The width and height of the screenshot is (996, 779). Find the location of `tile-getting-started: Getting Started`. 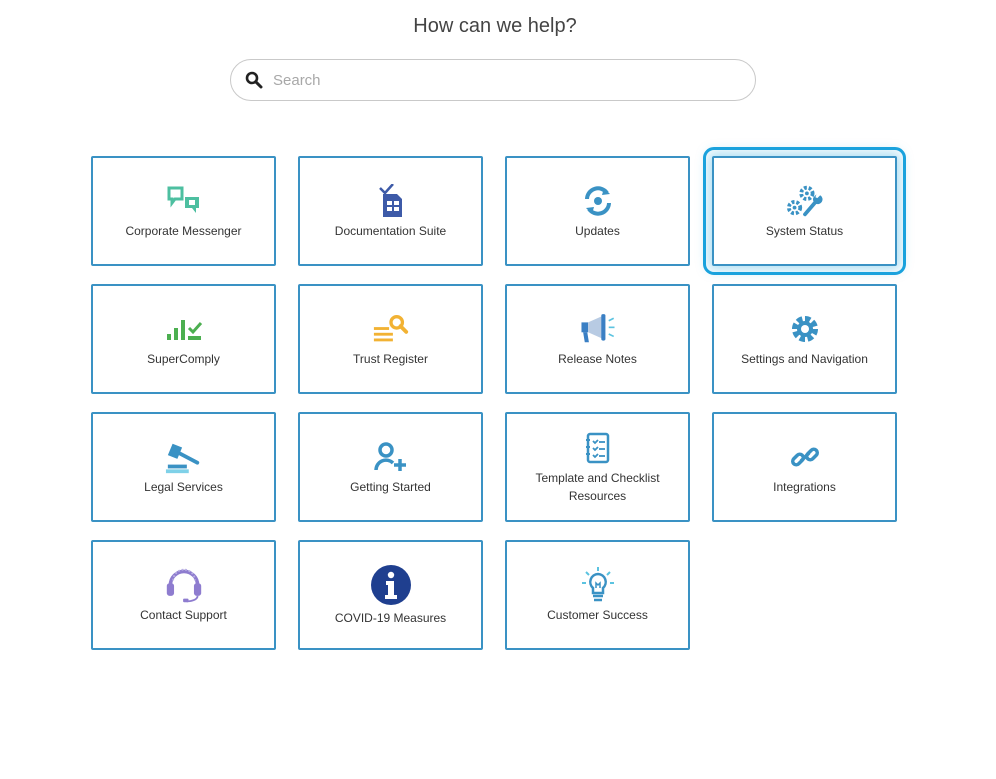

tile-getting-started: Getting Started is located at coordinates (390, 467).